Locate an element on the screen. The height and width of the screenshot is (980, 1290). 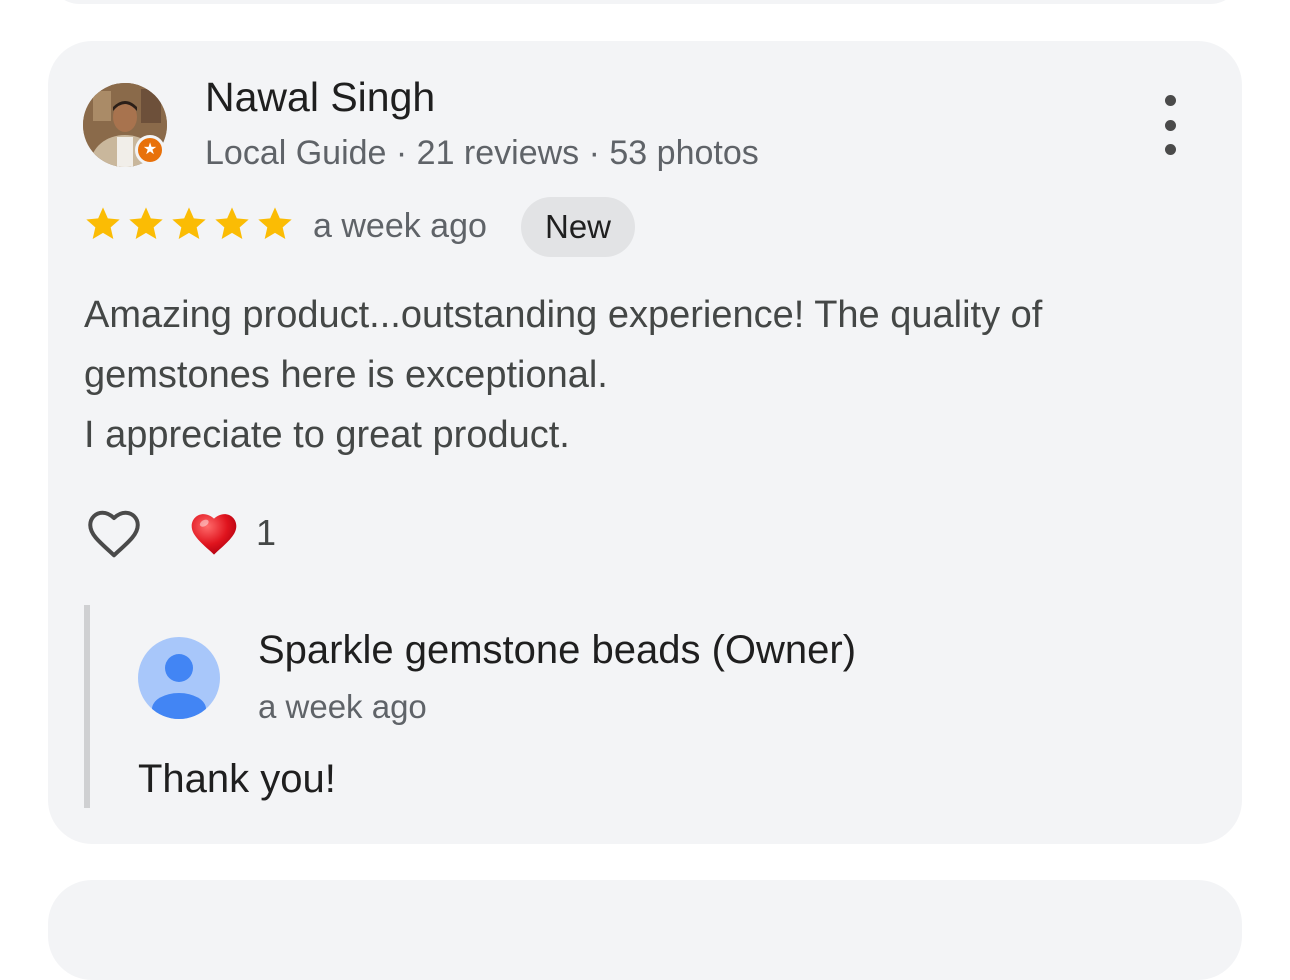
previous-review-card is located at coordinates (645, 2).